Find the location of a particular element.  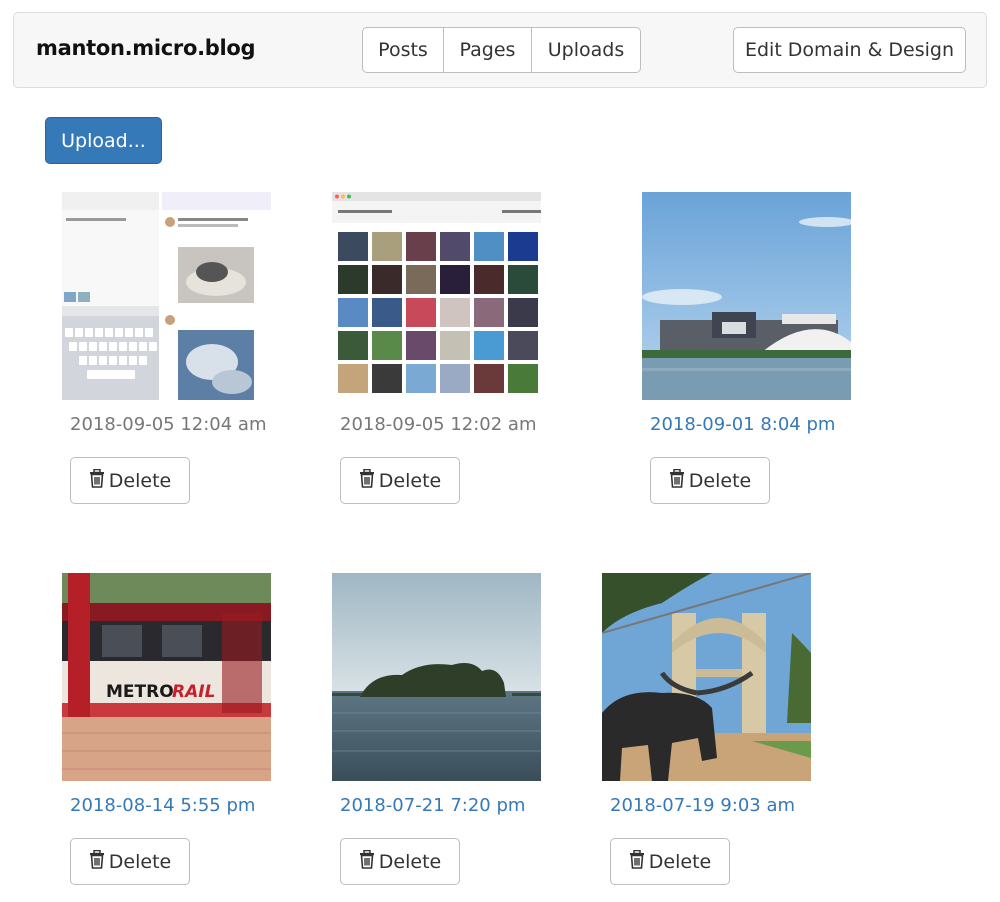

lake-island-photo is located at coordinates (436, 677).